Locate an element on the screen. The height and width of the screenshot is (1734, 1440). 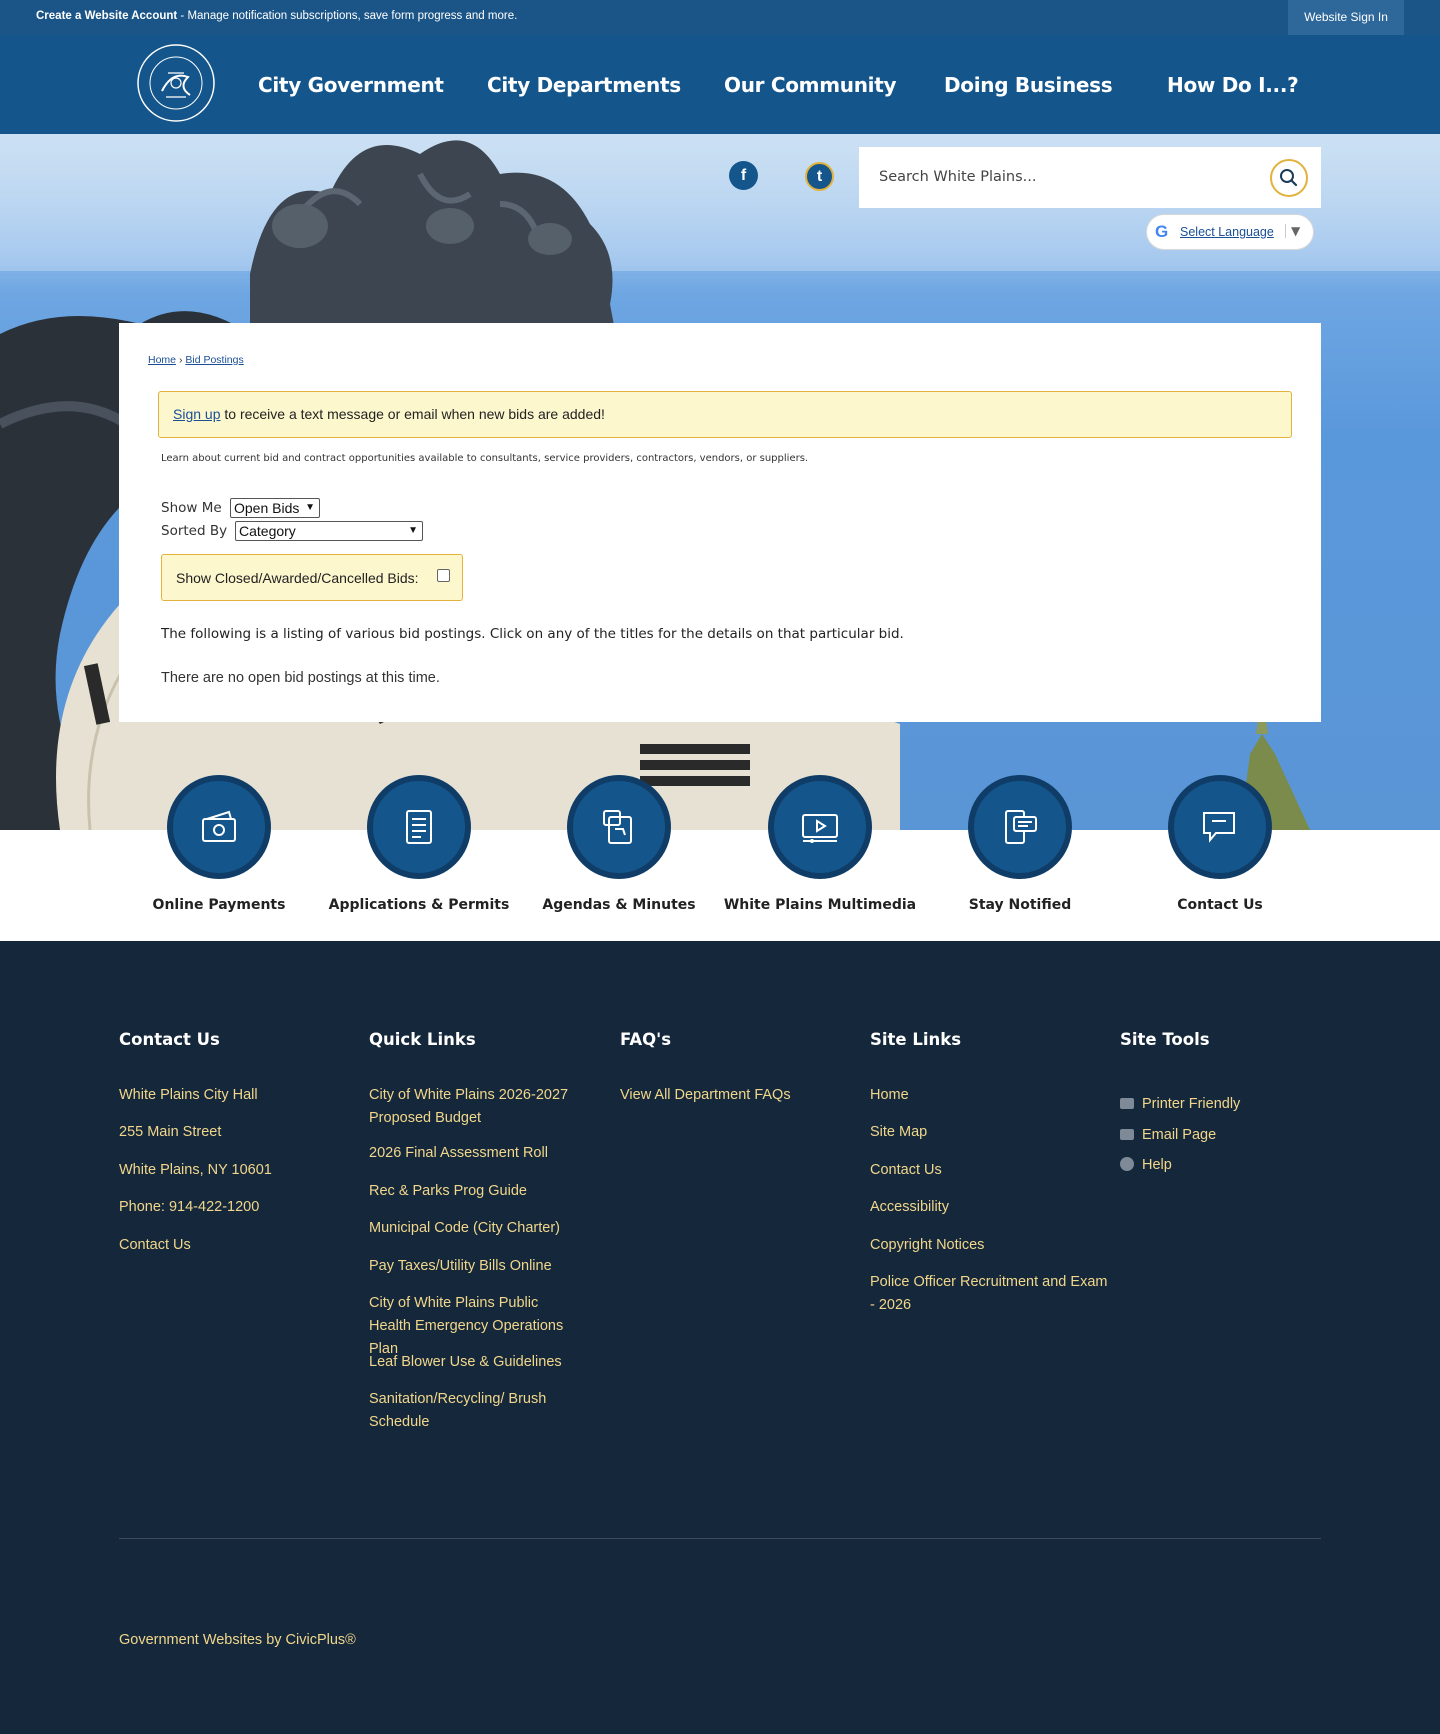
nav-how-do-i: How Do I...? is located at coordinates (1233, 85).